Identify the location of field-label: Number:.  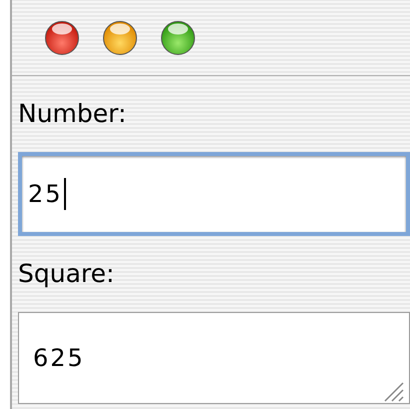
(72, 114).